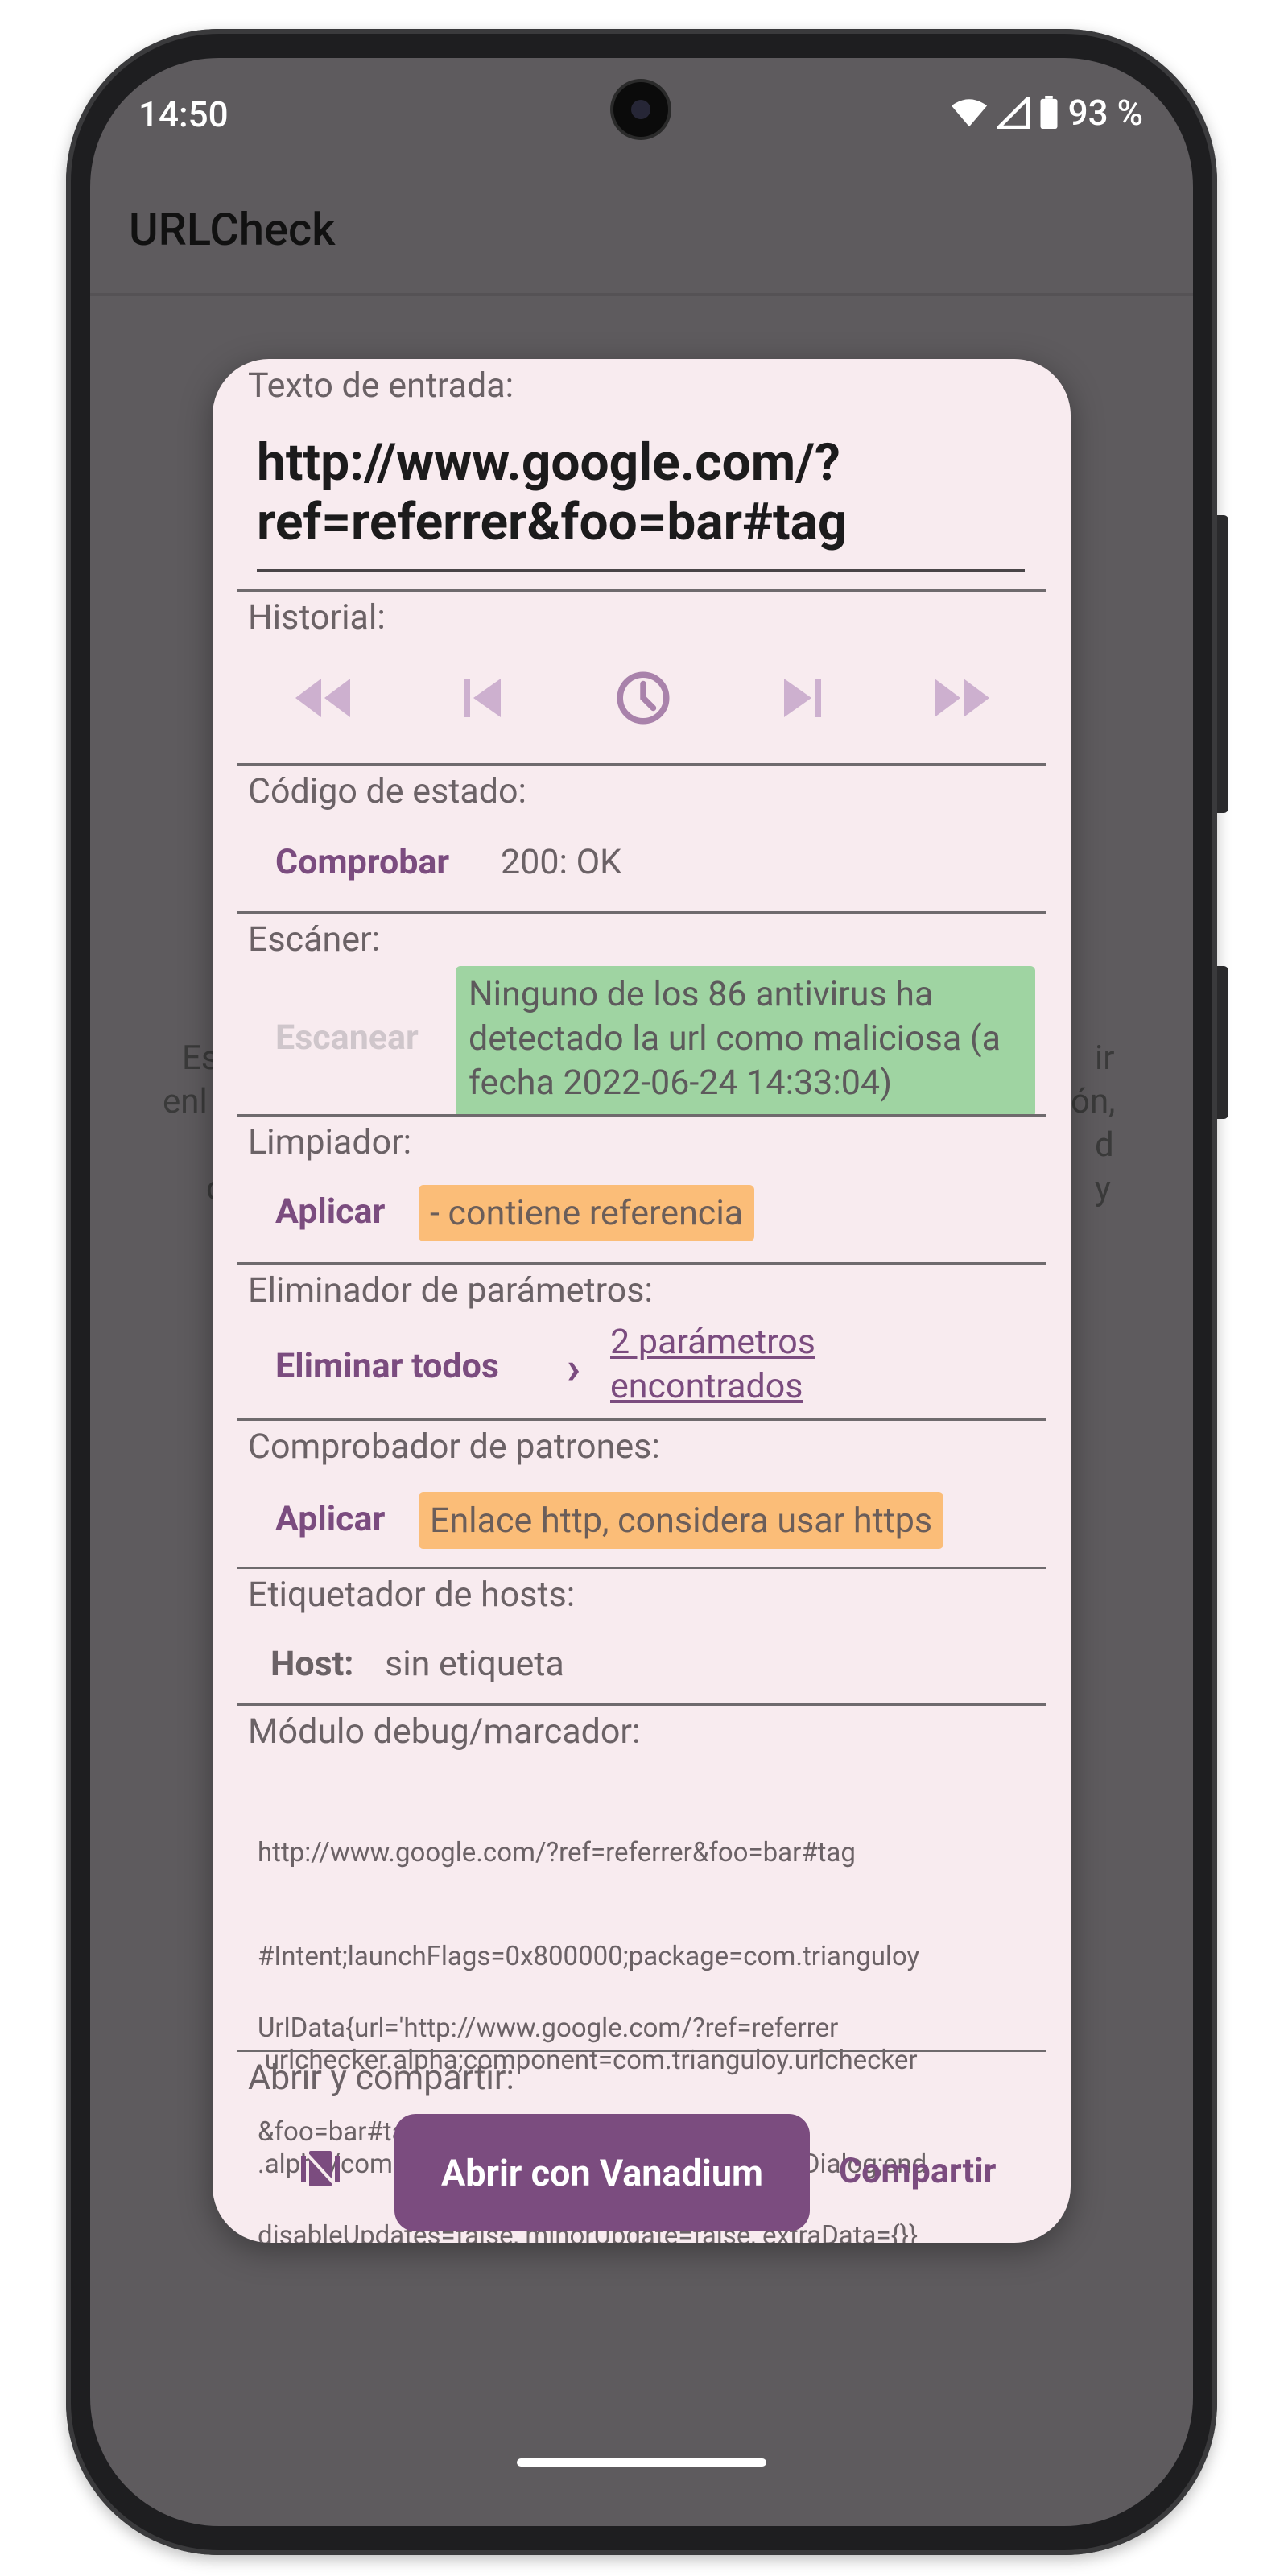  What do you see at coordinates (1013, 113) in the screenshot?
I see `cellular-signal-icon` at bounding box center [1013, 113].